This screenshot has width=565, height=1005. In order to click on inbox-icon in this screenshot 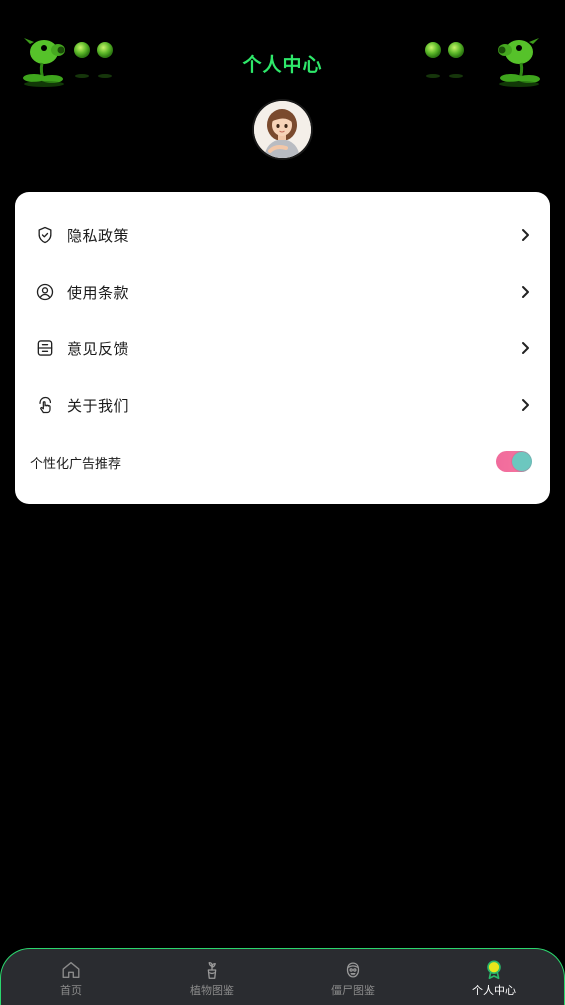, I will do `click(45, 348)`.